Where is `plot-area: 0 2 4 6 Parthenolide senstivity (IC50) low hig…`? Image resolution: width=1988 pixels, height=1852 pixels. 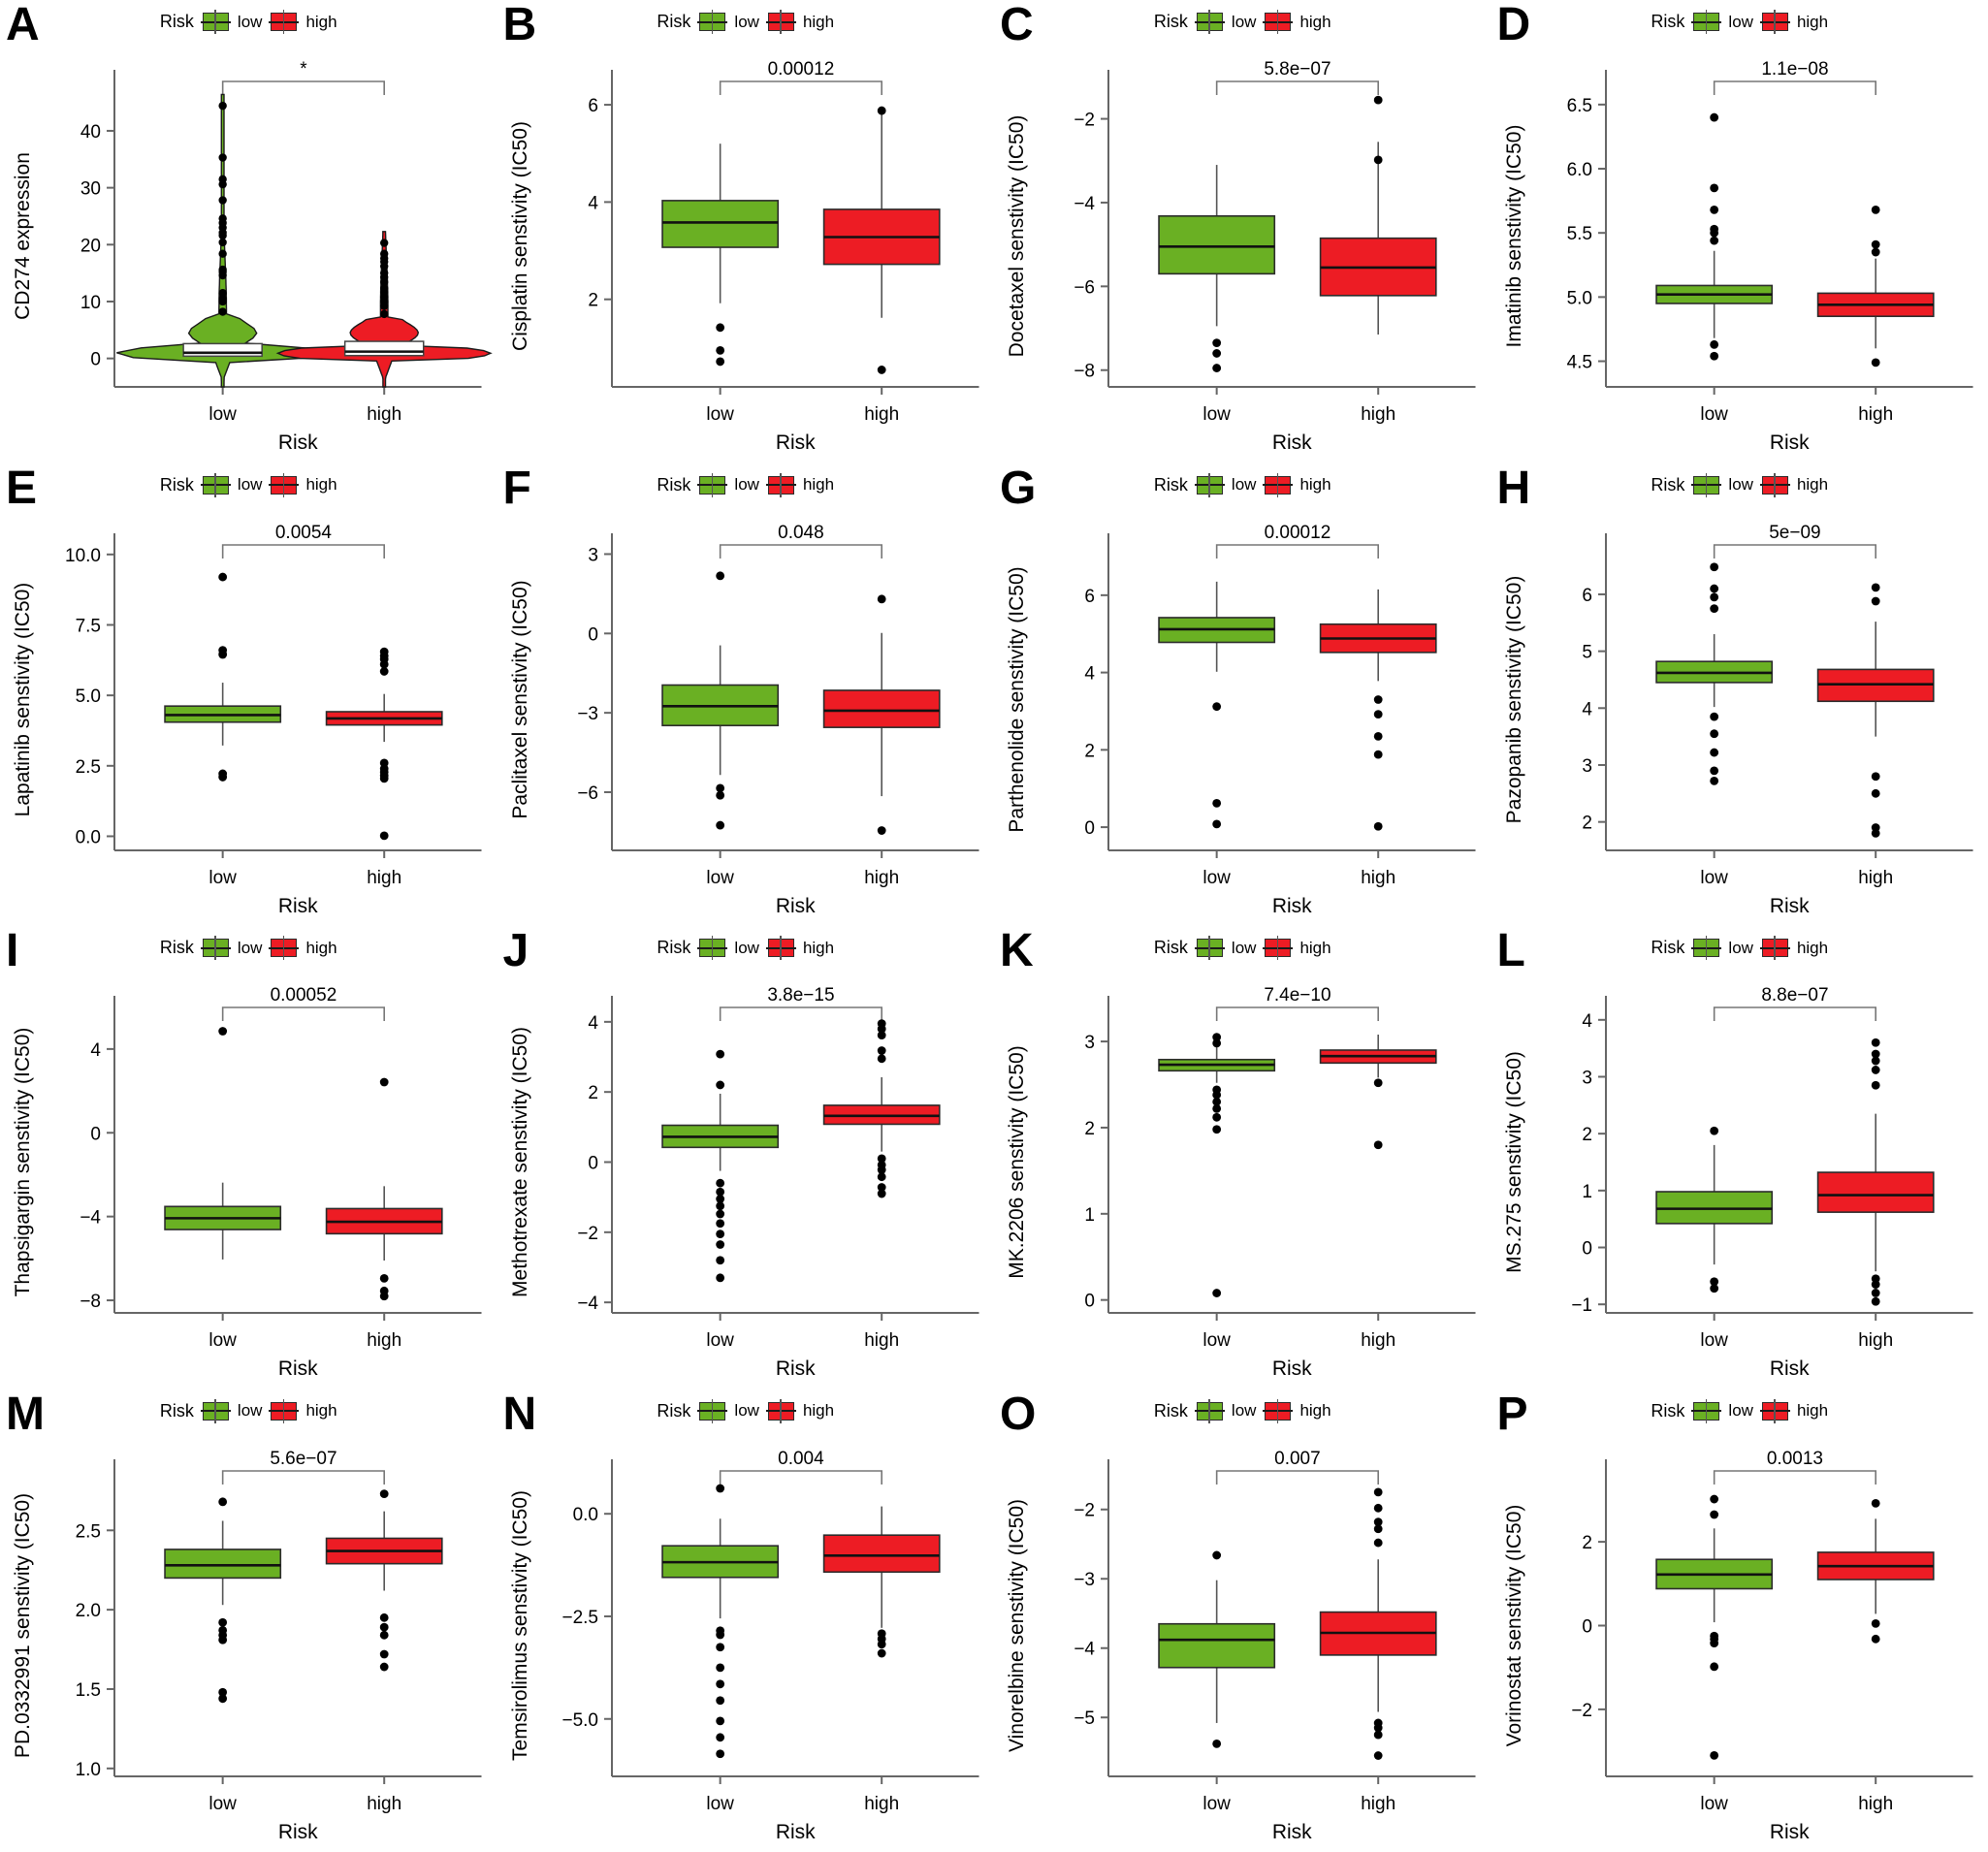 plot-area: 0 2 4 6 Parthenolide senstivity (IC50) low hig… is located at coordinates (1242, 717).